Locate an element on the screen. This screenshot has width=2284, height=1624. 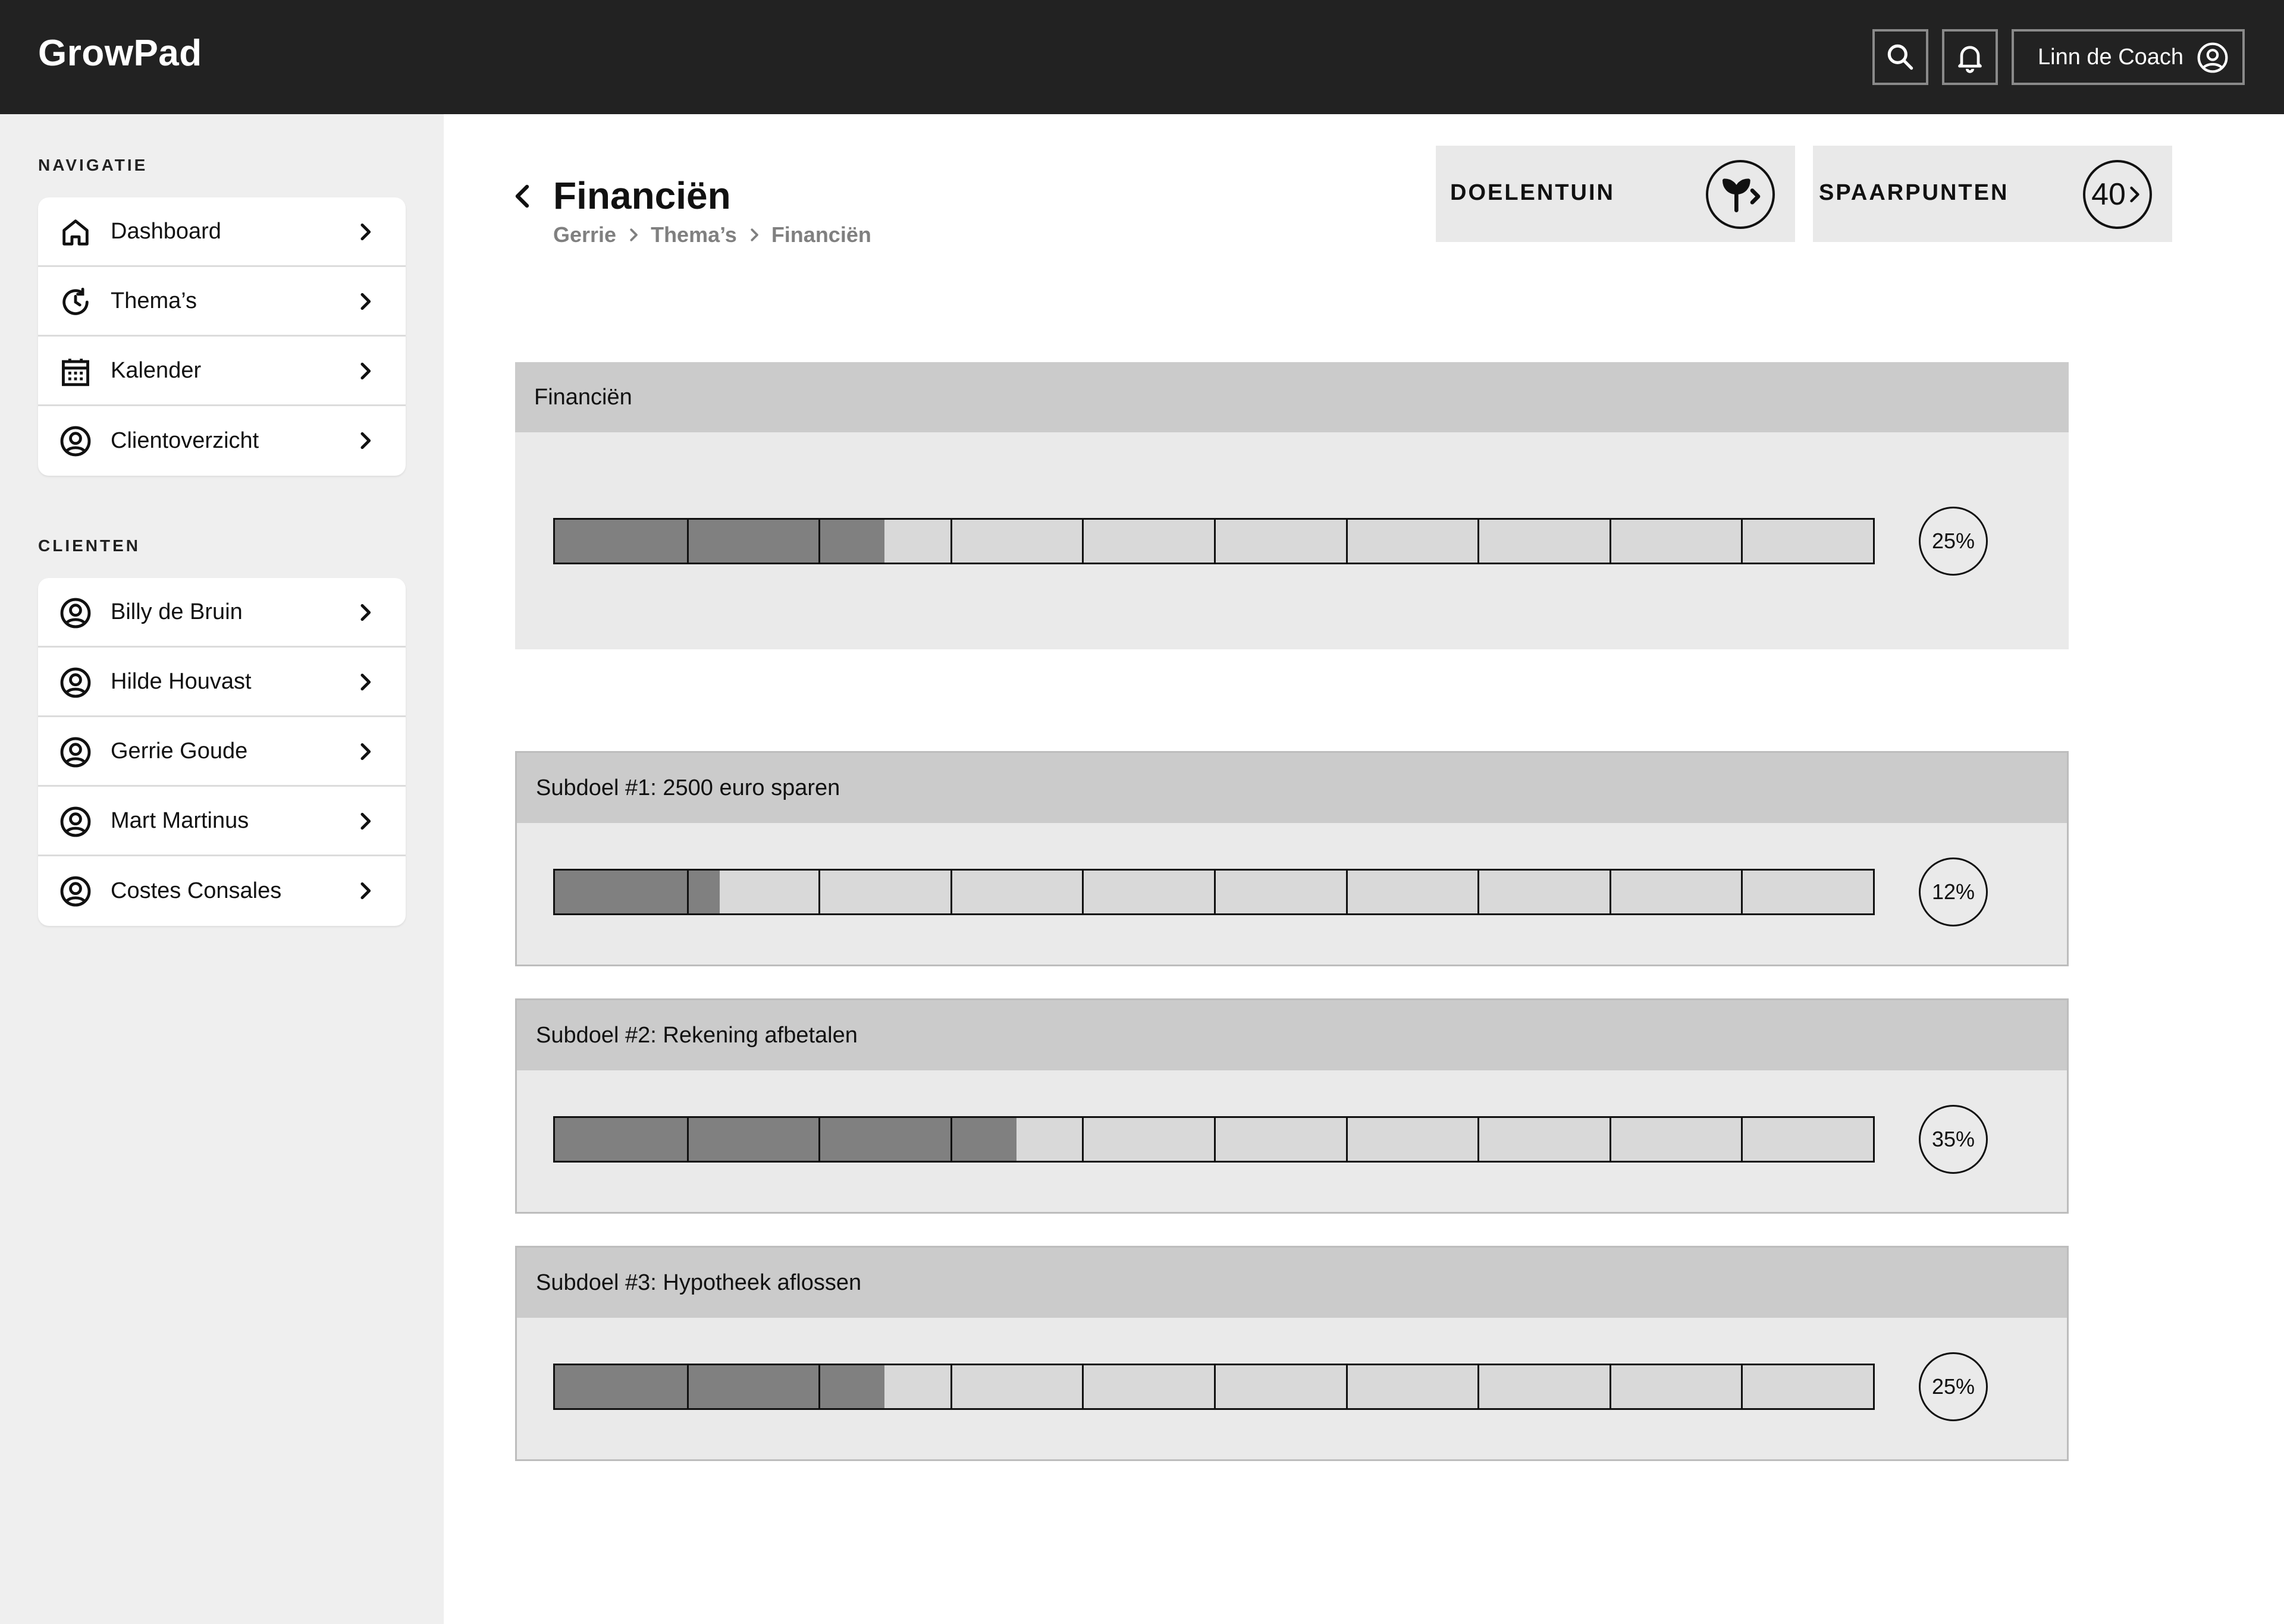
sidebar-item-client: Costes Consales is located at coordinates (222, 891).